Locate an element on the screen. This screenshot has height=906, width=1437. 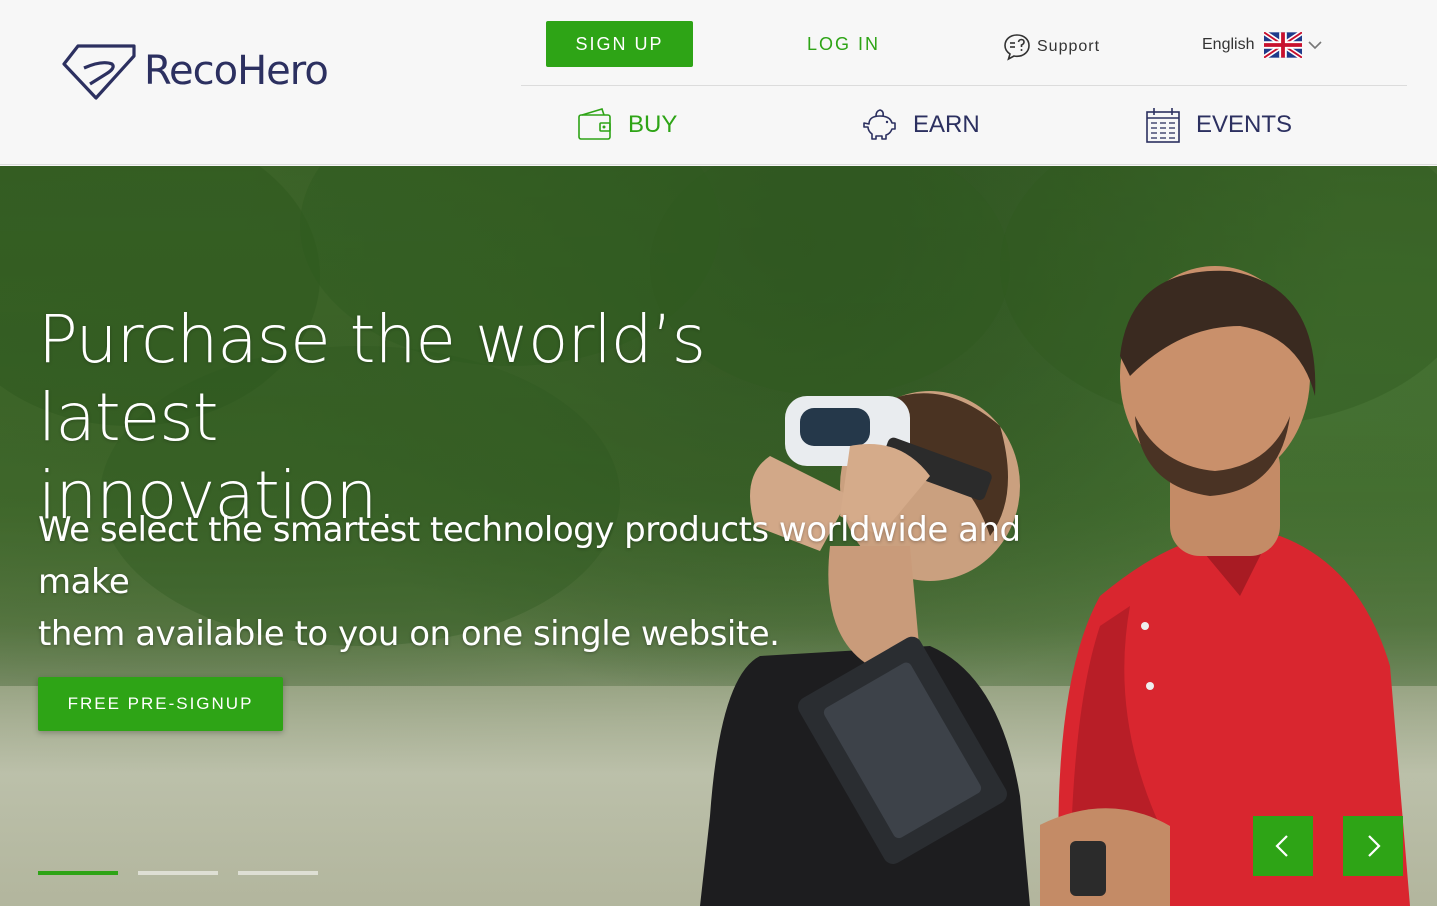
next-slide-button is located at coordinates (1373, 846).